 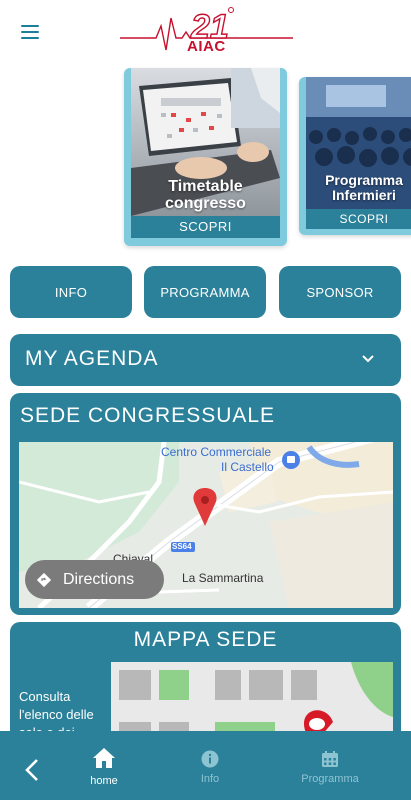 What do you see at coordinates (205, 227) in the screenshot?
I see `timetable-scopri-button: SCOPRI` at bounding box center [205, 227].